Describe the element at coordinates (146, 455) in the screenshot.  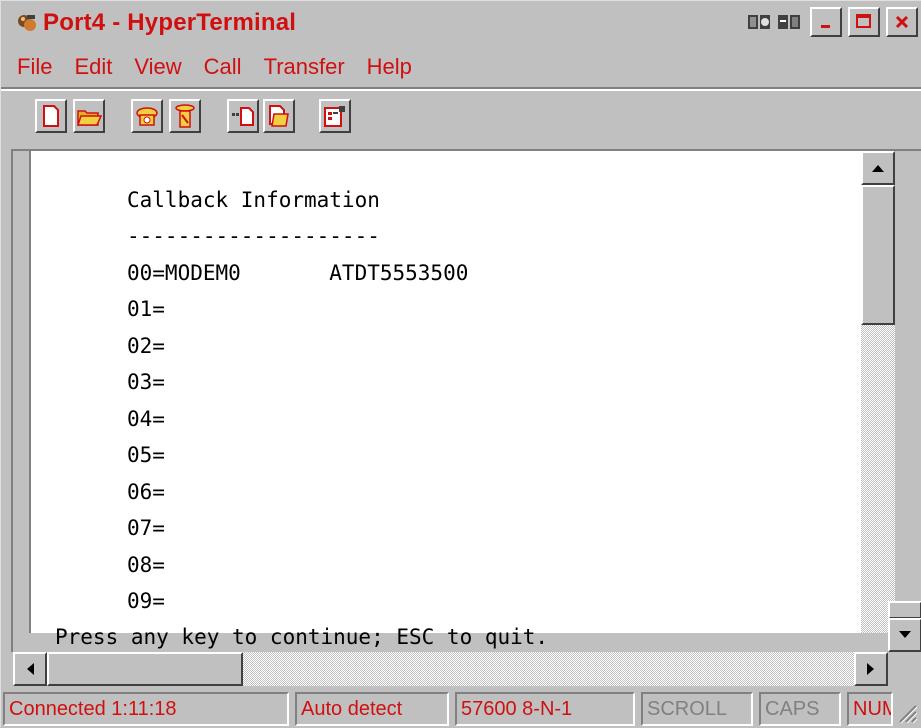
I see `terminal-line-entry: 05=` at that location.